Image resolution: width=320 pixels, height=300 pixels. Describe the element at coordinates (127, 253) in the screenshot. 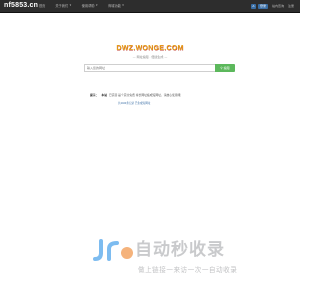

I see `watermark-logo-dot` at that location.